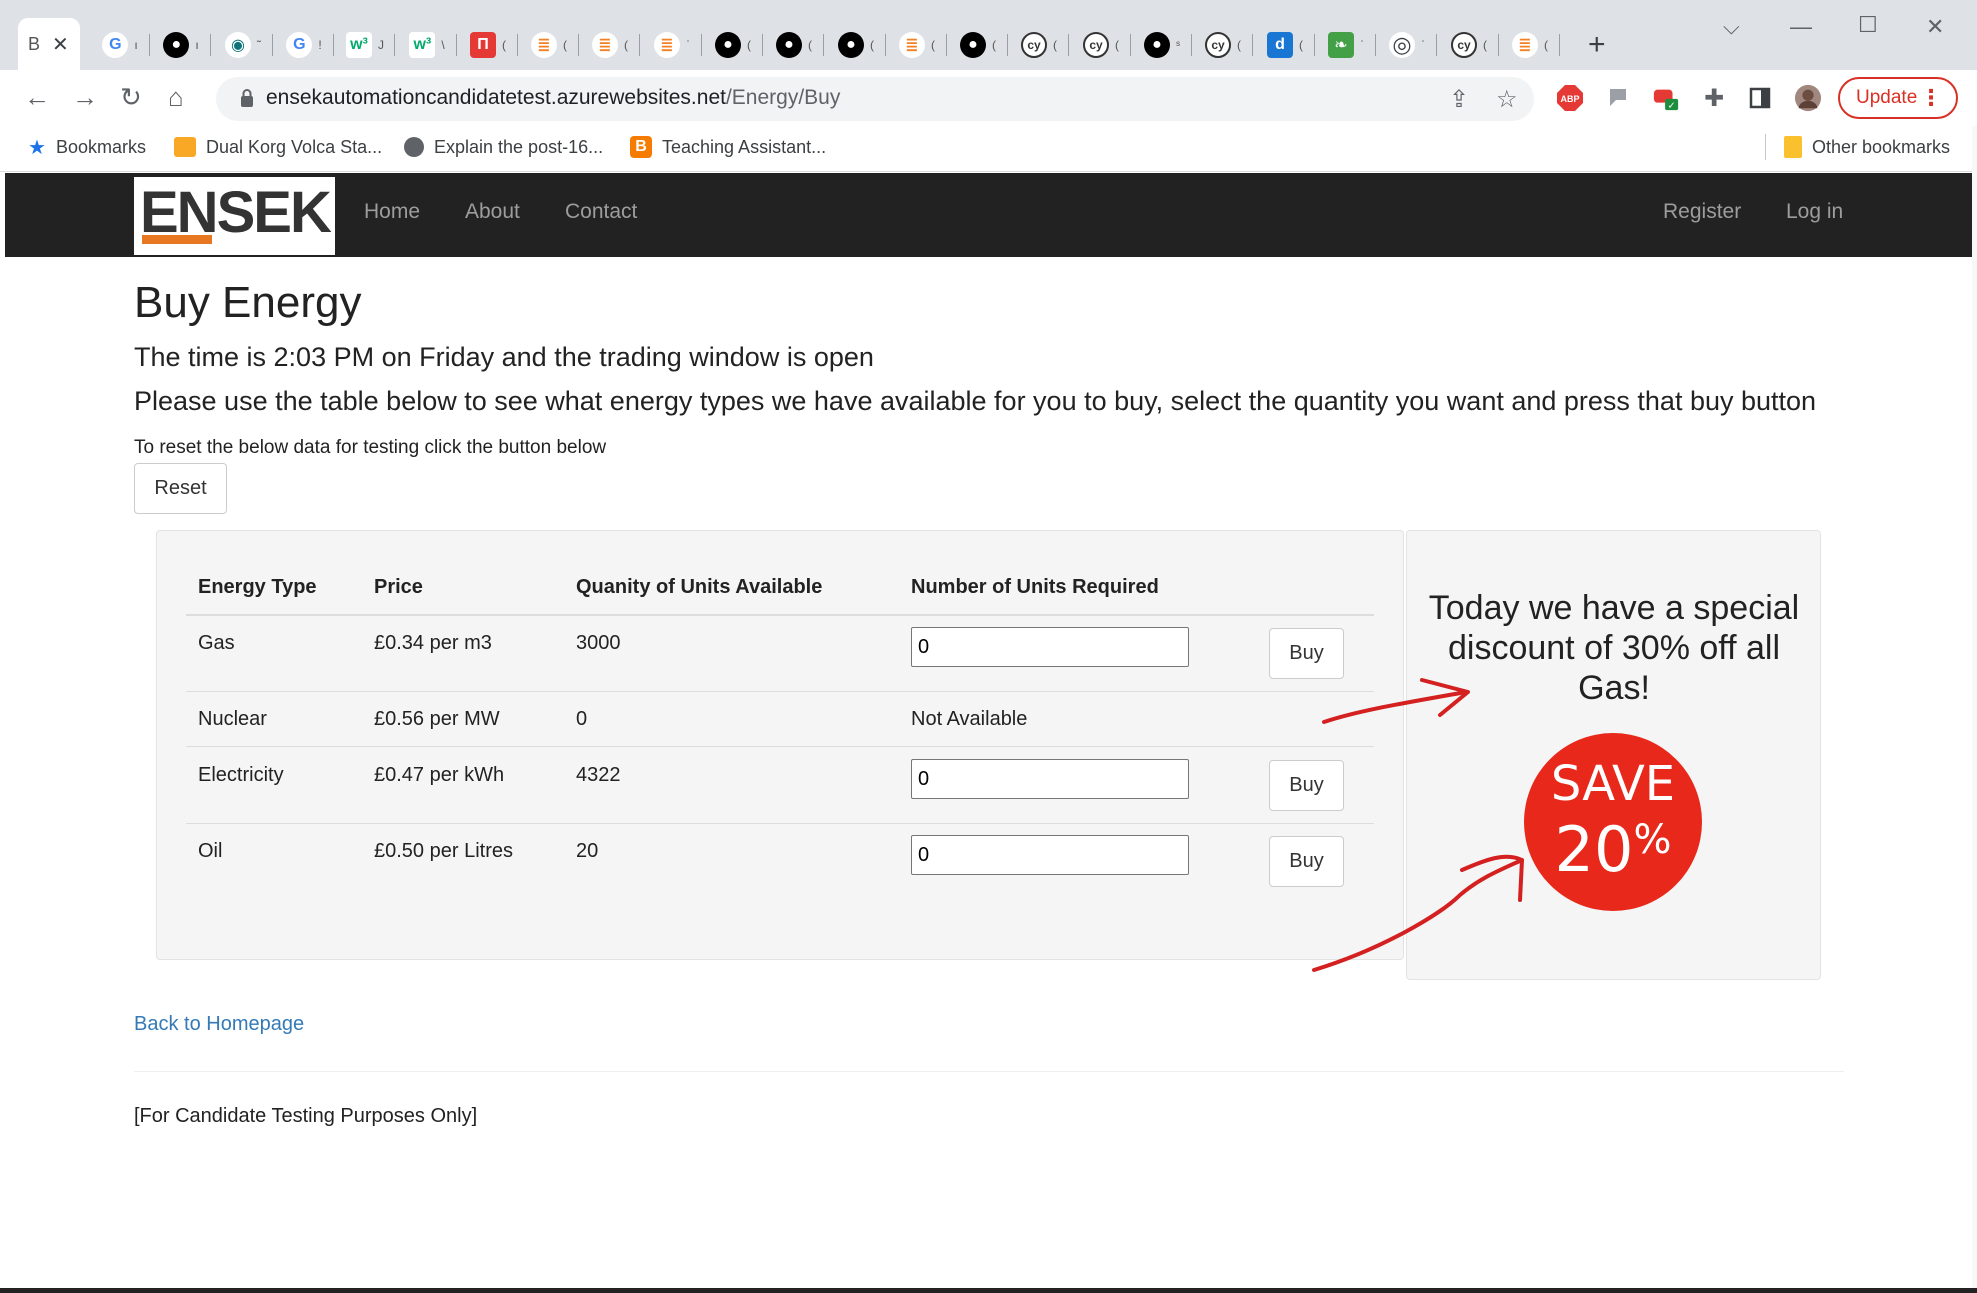 This screenshot has width=1977, height=1293. I want to click on close-window-icon: ✕, so click(1935, 27).